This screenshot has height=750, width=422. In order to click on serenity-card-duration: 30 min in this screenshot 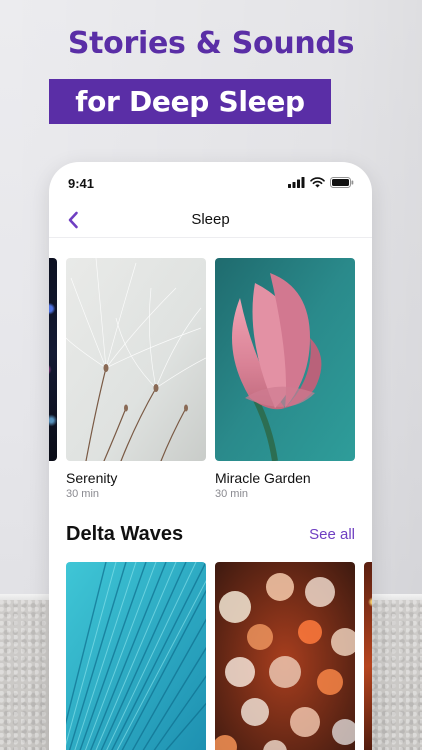, I will do `click(83, 494)`.